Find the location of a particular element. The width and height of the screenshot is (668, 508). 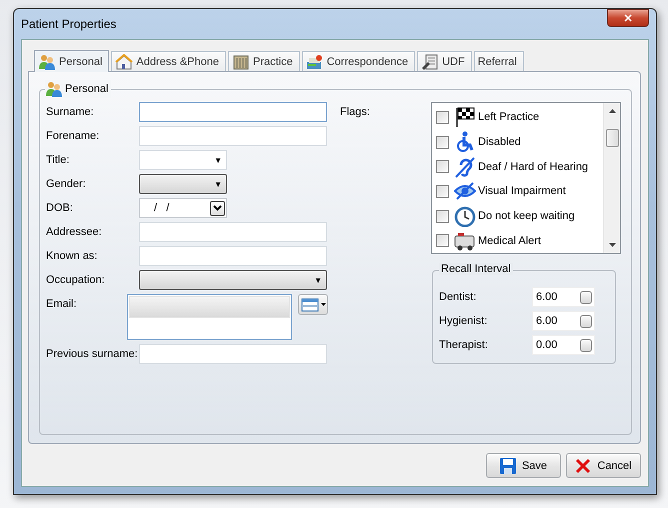

field-label: Gender: is located at coordinates (66, 184).